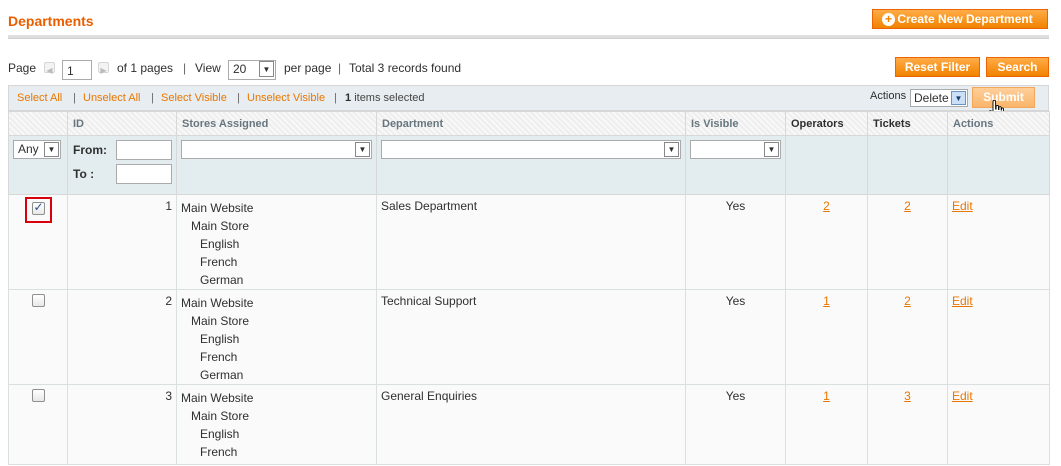 The height and width of the screenshot is (466, 1061). I want to click on per-page-label: per page, so click(308, 68).